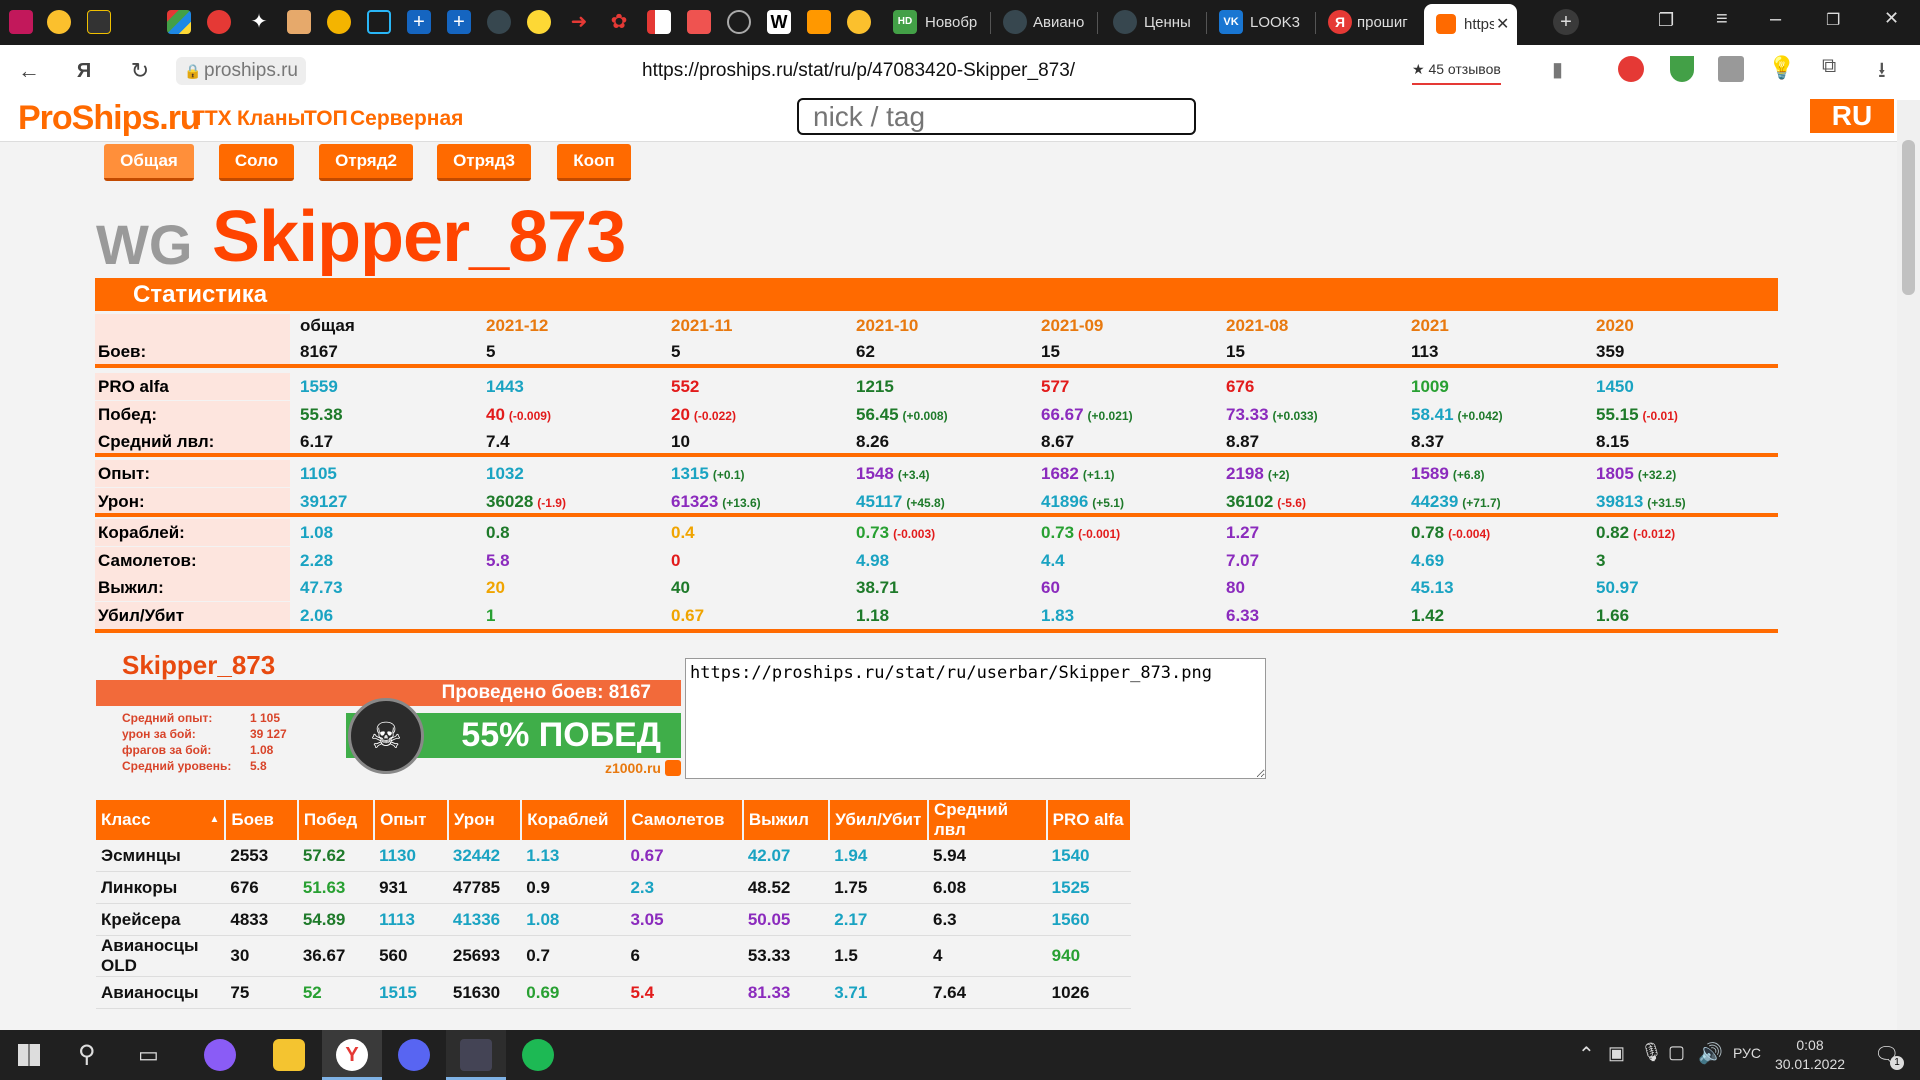  Describe the element at coordinates (411, 820) in the screenshot. I see `class-column-header: Опыт` at that location.